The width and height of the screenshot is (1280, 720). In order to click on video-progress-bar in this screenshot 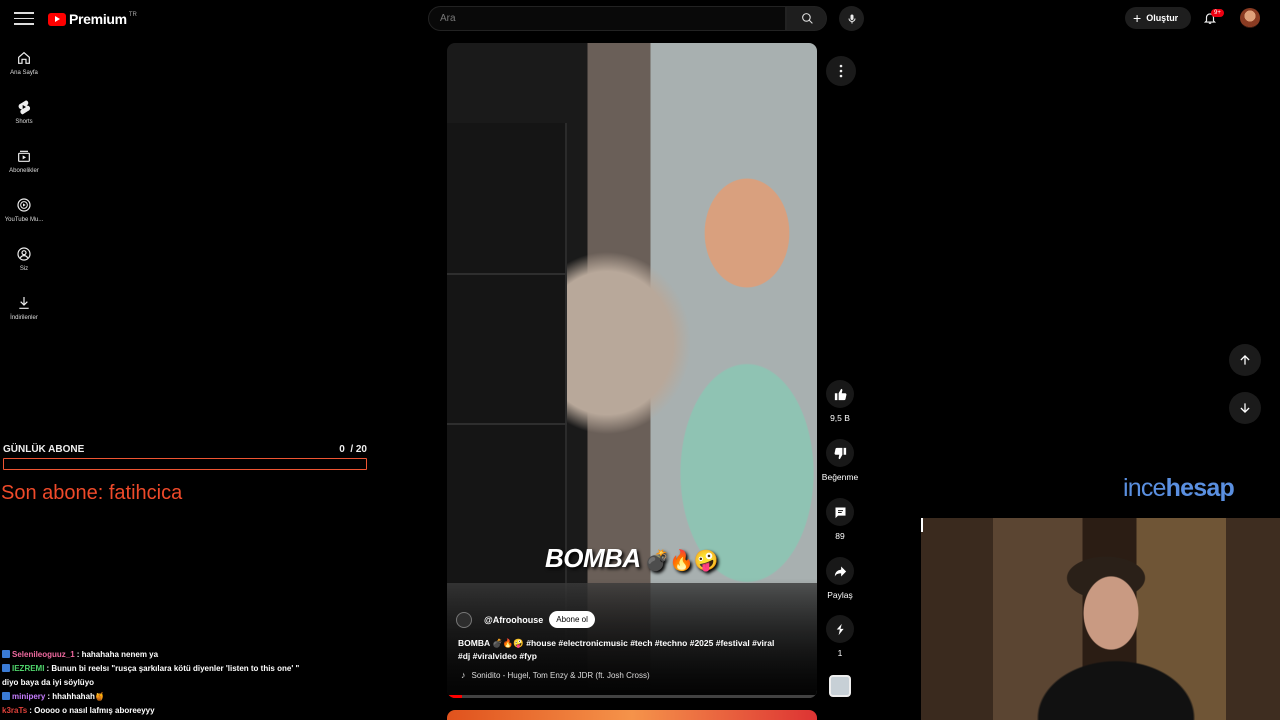, I will do `click(632, 696)`.